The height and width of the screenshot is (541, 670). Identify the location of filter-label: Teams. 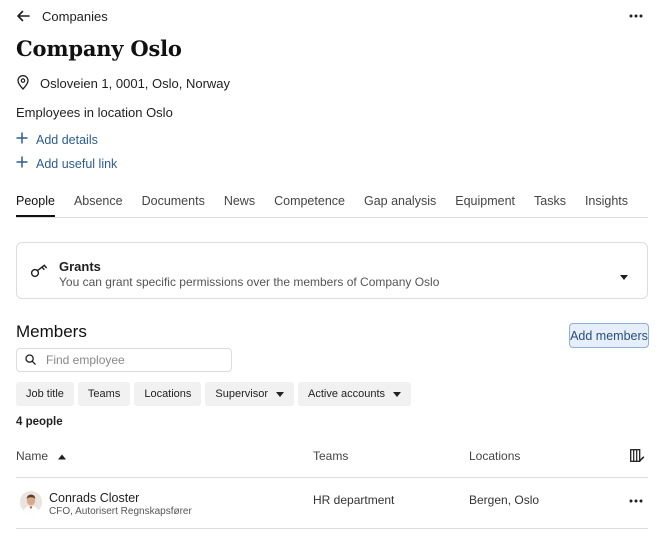
(104, 394).